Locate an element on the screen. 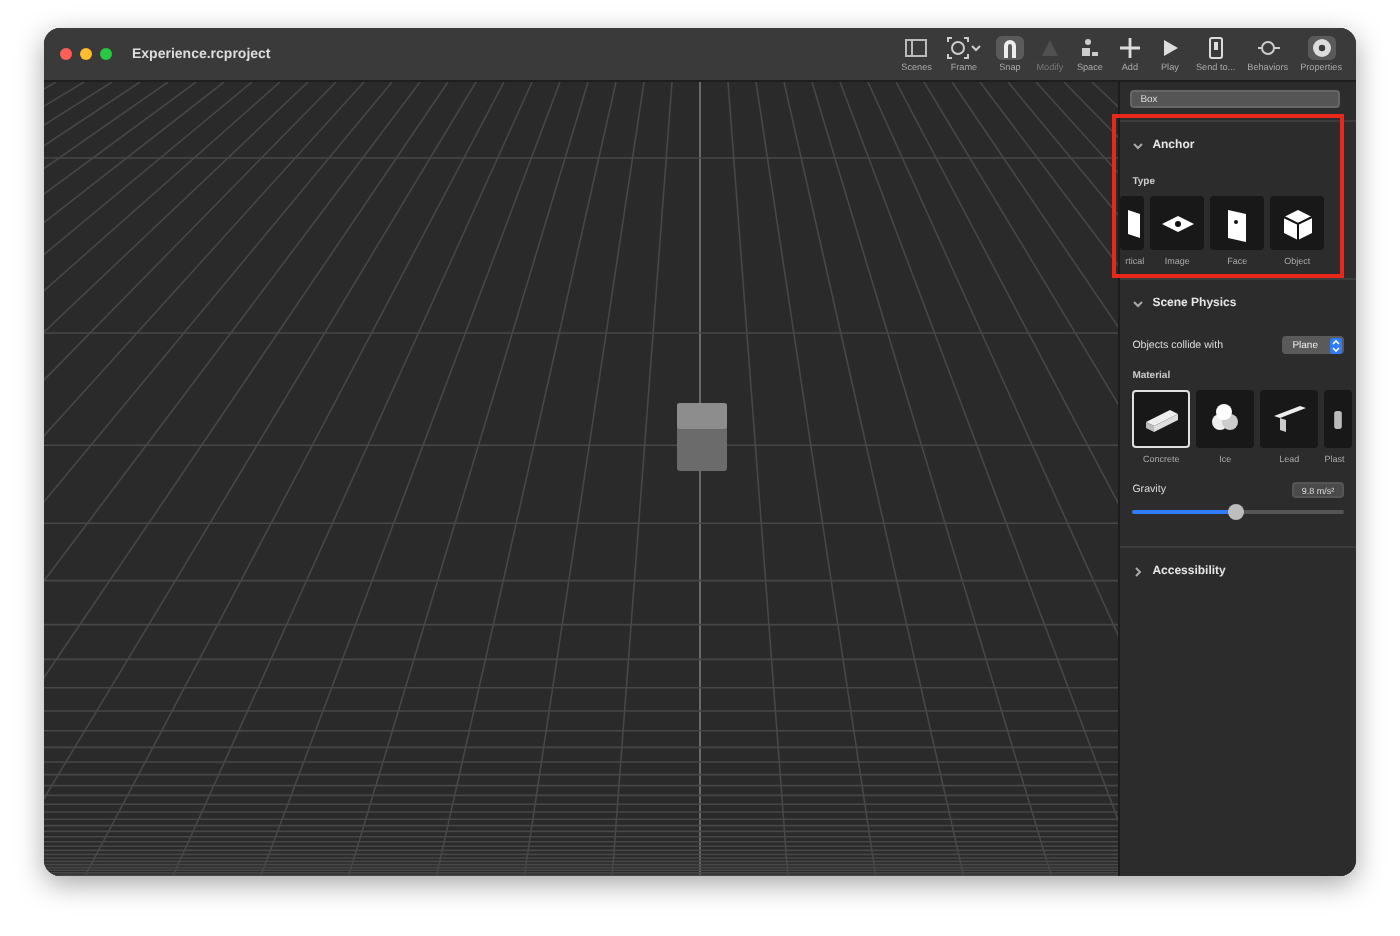 The image size is (1400, 936). frame-icon is located at coordinates (963, 48).